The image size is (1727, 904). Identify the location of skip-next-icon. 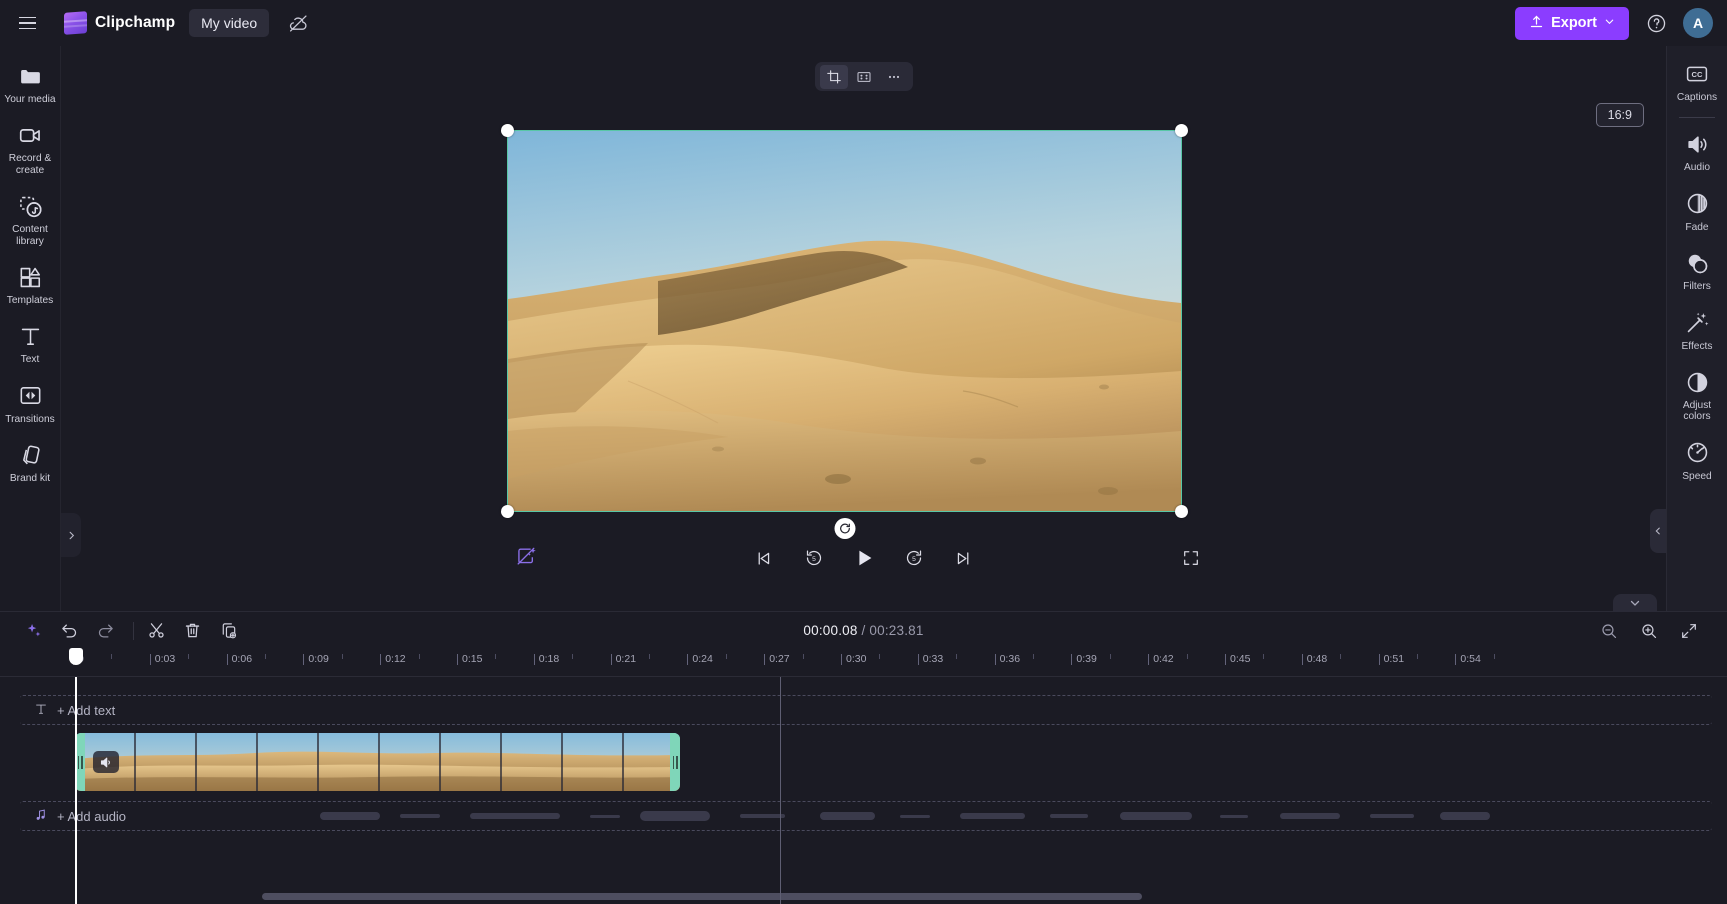
(964, 558).